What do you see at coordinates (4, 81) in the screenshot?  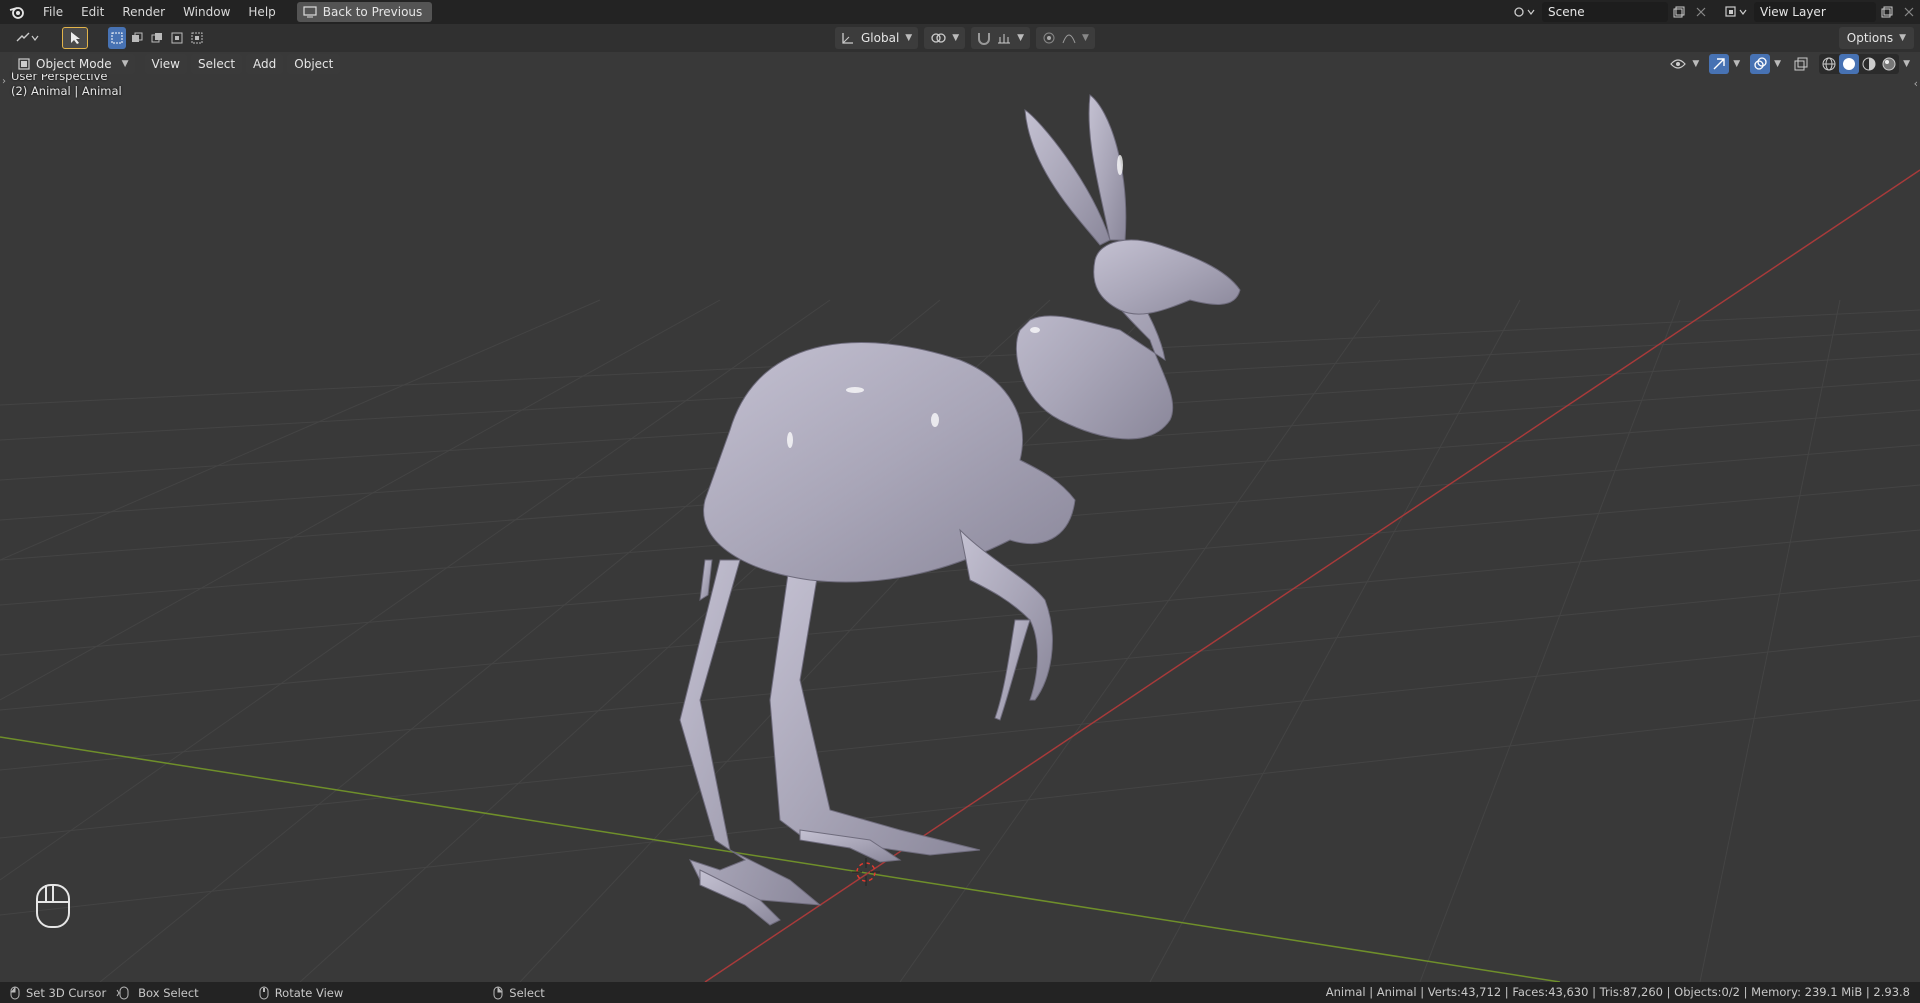 I see `toolbar-toggle-icon: ›` at bounding box center [4, 81].